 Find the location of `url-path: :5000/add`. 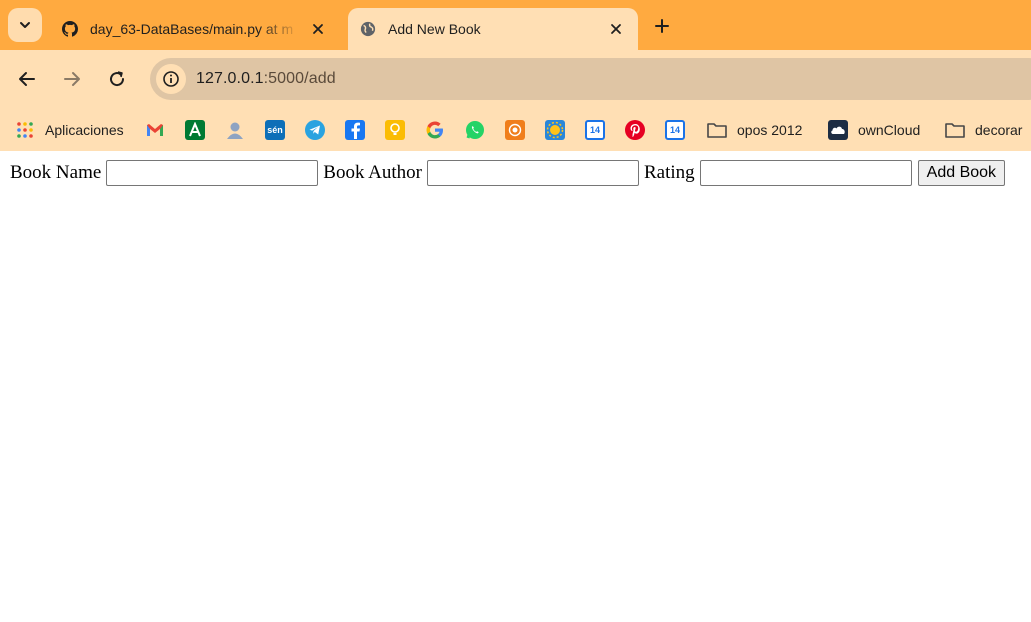

url-path: :5000/add is located at coordinates (299, 78).